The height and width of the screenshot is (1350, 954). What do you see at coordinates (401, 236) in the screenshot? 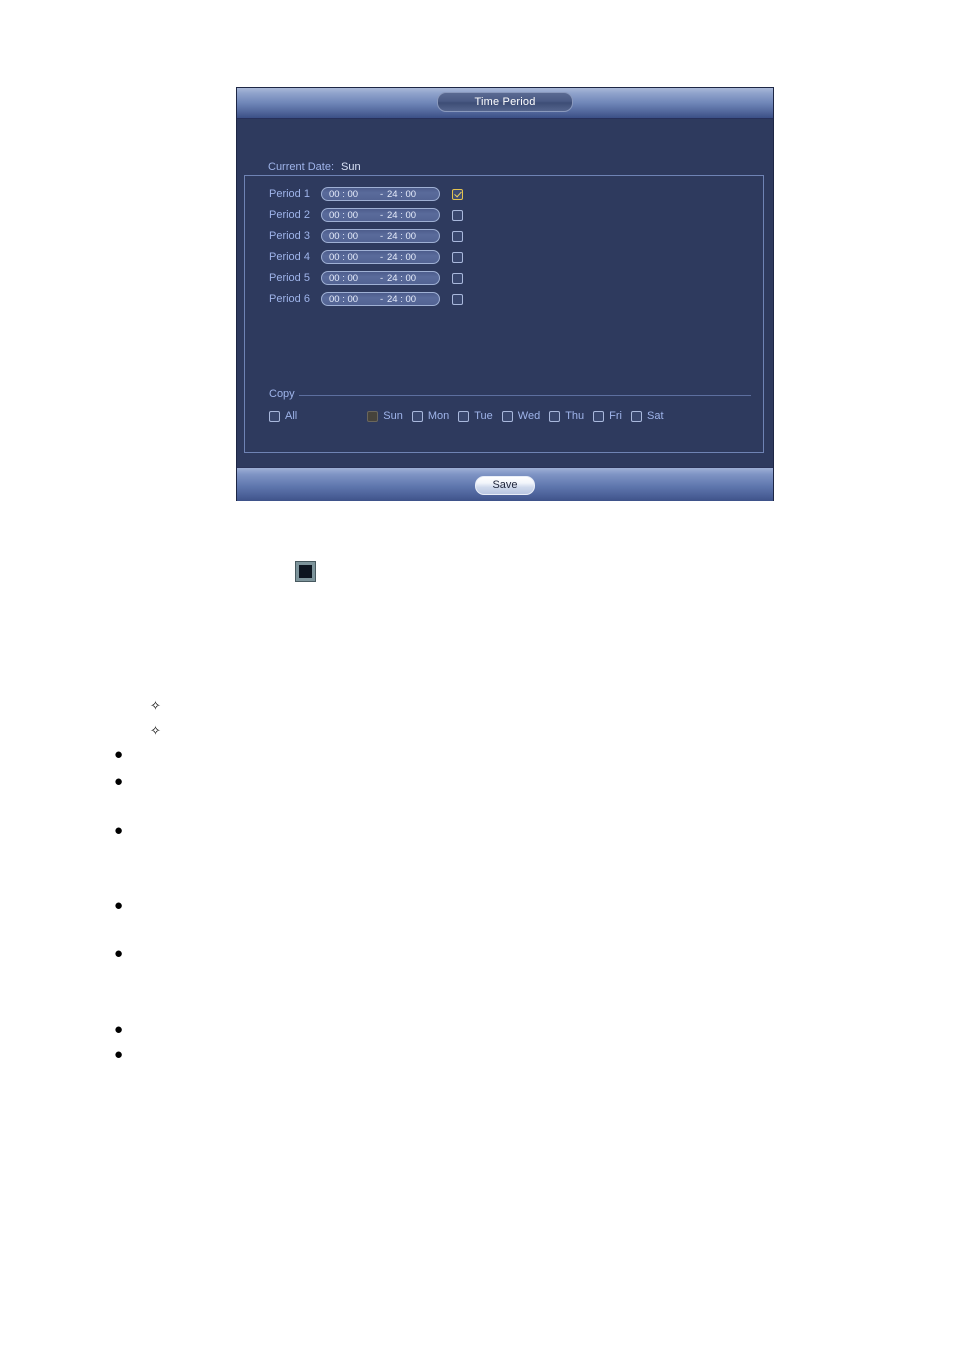
I see `period-end-time-3: 24 : 00` at bounding box center [401, 236].